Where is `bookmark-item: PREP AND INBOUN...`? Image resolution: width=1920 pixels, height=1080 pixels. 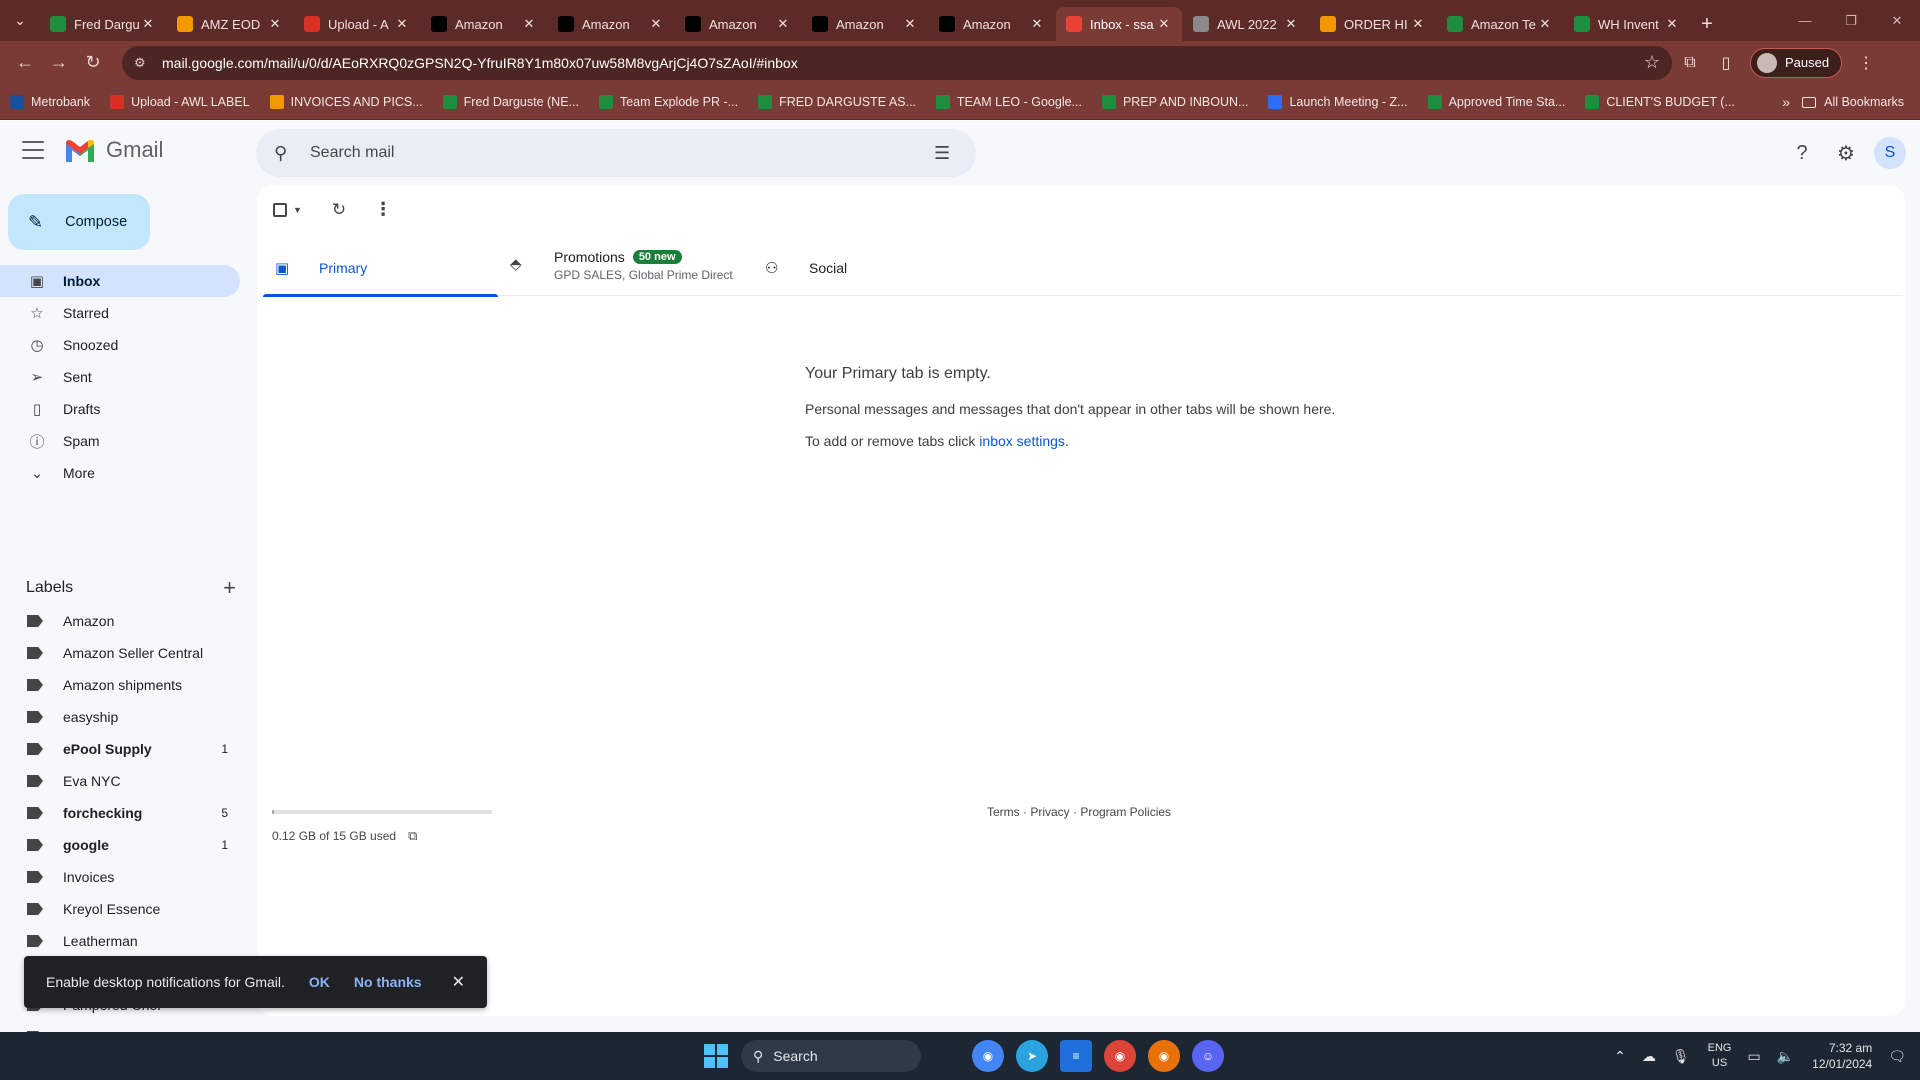
bookmark-item: PREP AND INBOUN... is located at coordinates (1174, 101).